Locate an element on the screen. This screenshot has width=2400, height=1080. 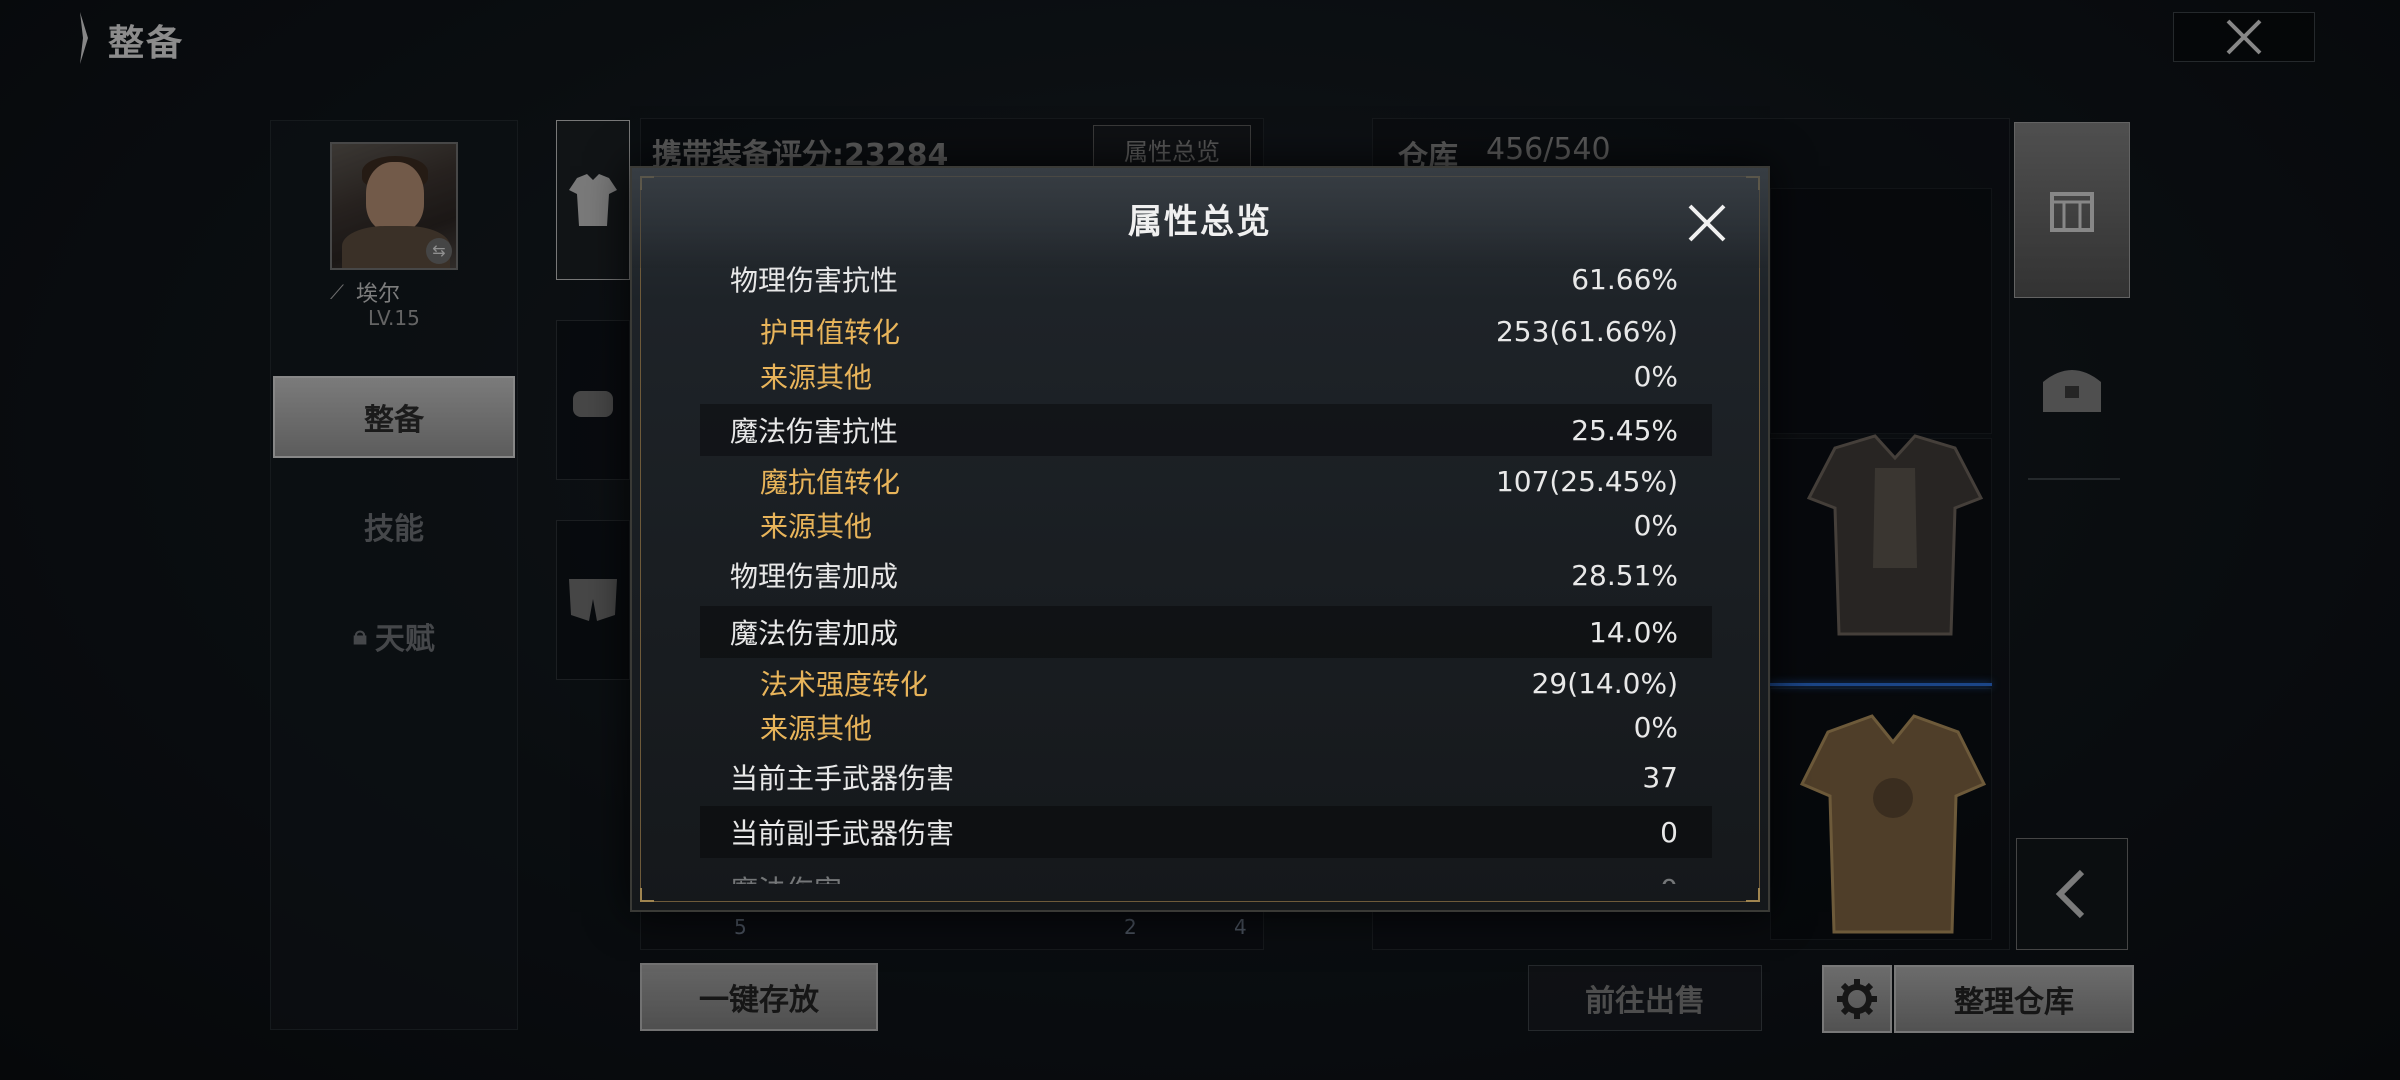
stat-value: 14.0% is located at coordinates (1633, 632).